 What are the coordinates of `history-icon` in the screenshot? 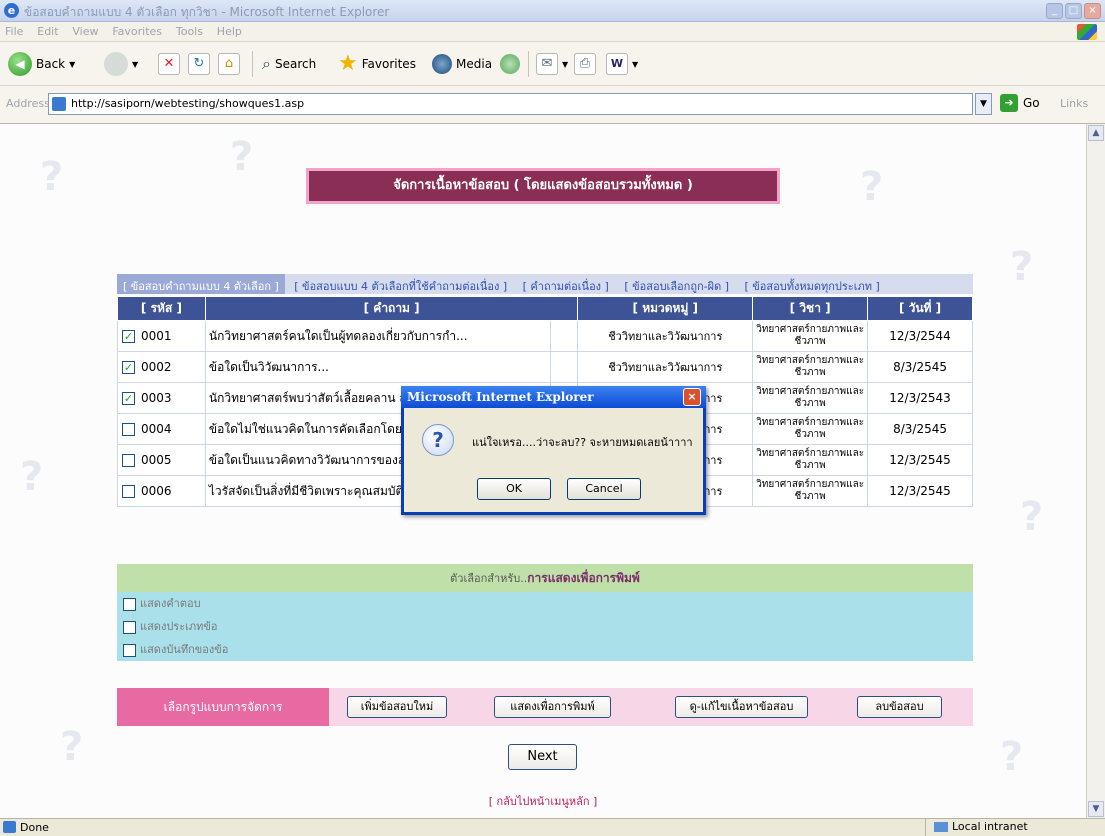 It's located at (510, 64).